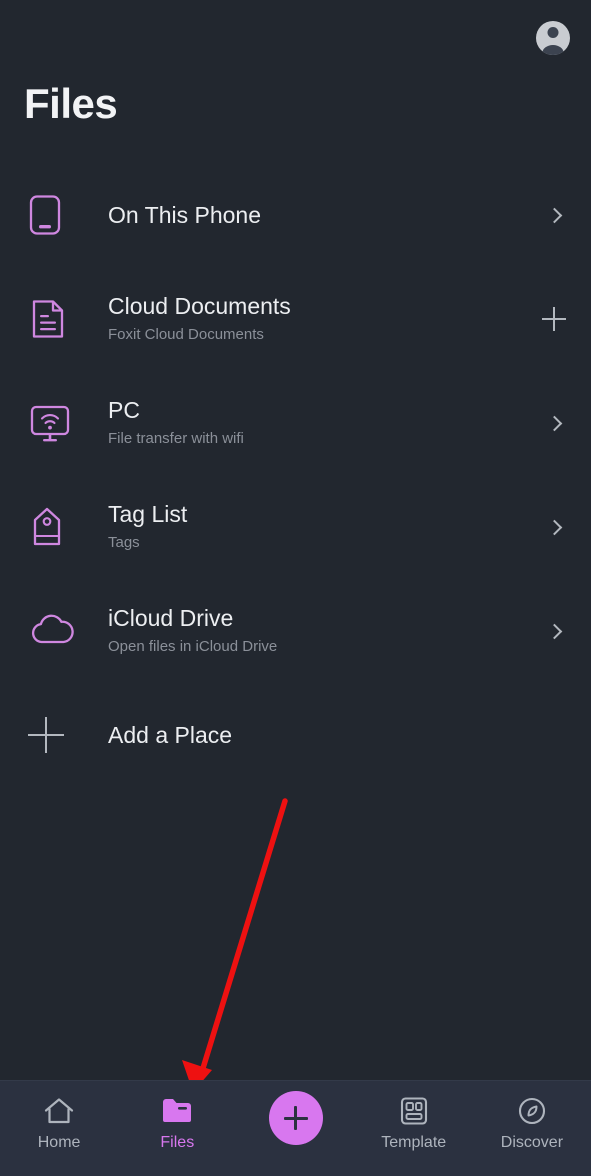  Describe the element at coordinates (177, 1142) in the screenshot. I see `nav-label: Files` at that location.